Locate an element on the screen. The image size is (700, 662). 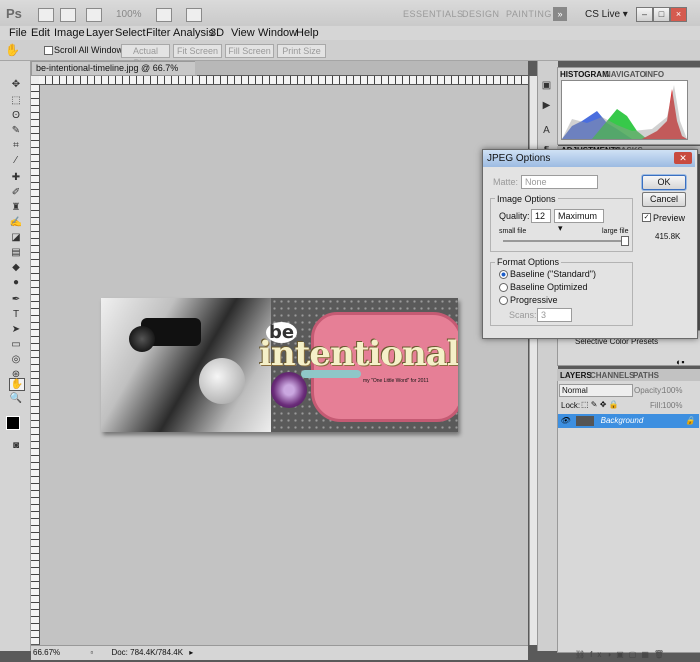
layer-row-background: 👁 Background 🔒 is located at coordinates (628, 421).